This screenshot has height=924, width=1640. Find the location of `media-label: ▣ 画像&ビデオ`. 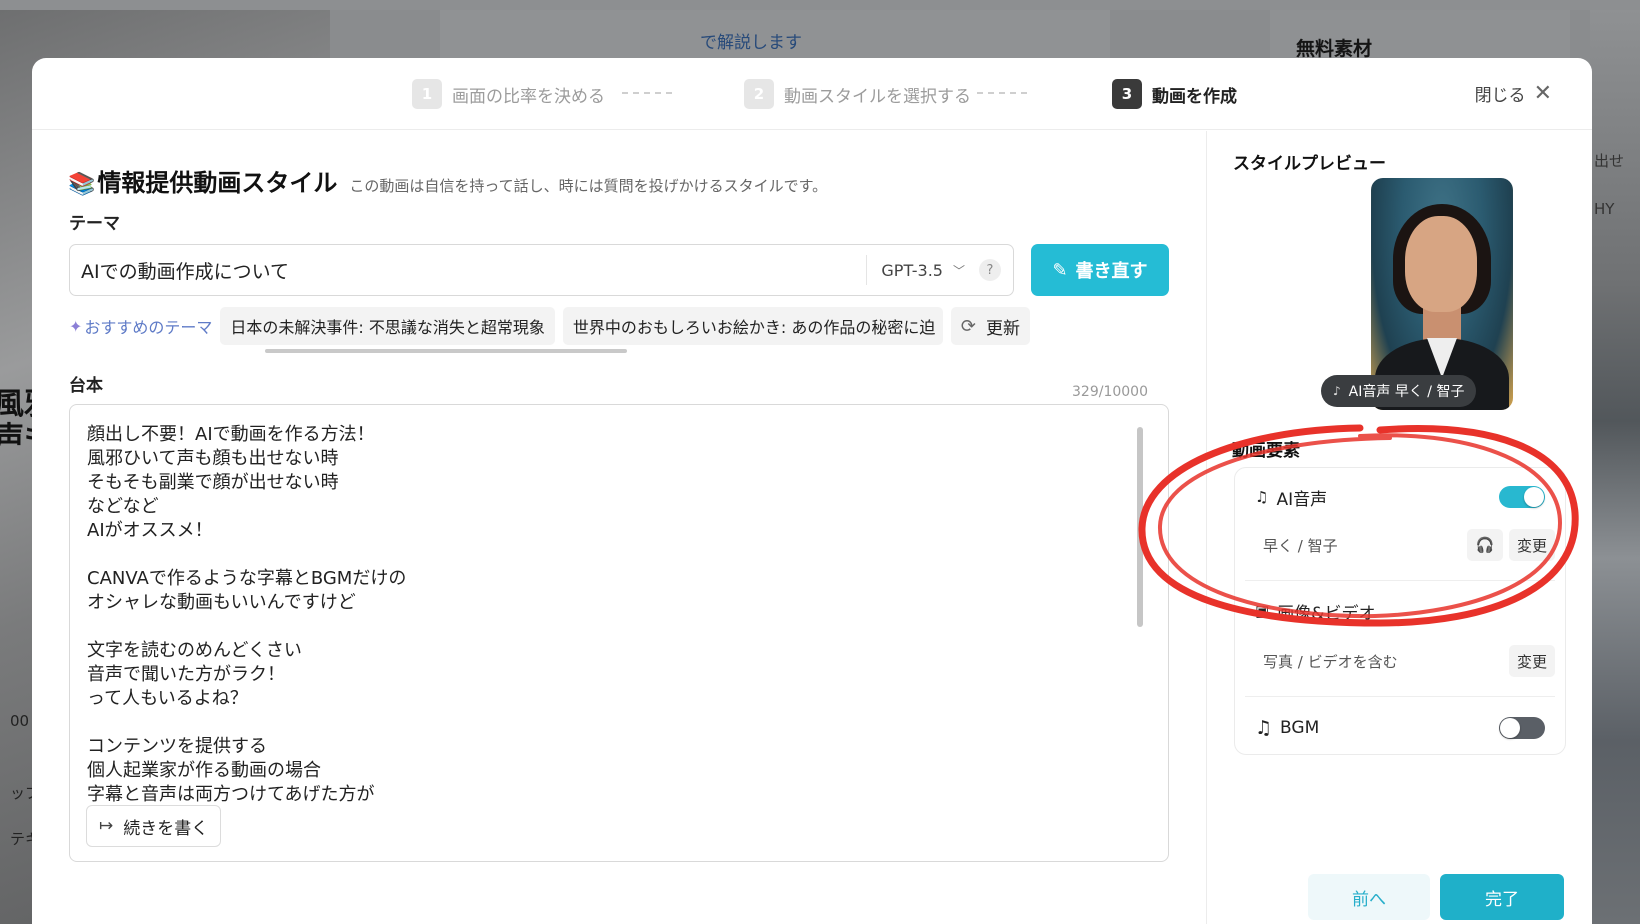

media-label: ▣ 画像&ビデオ is located at coordinates (1315, 611).